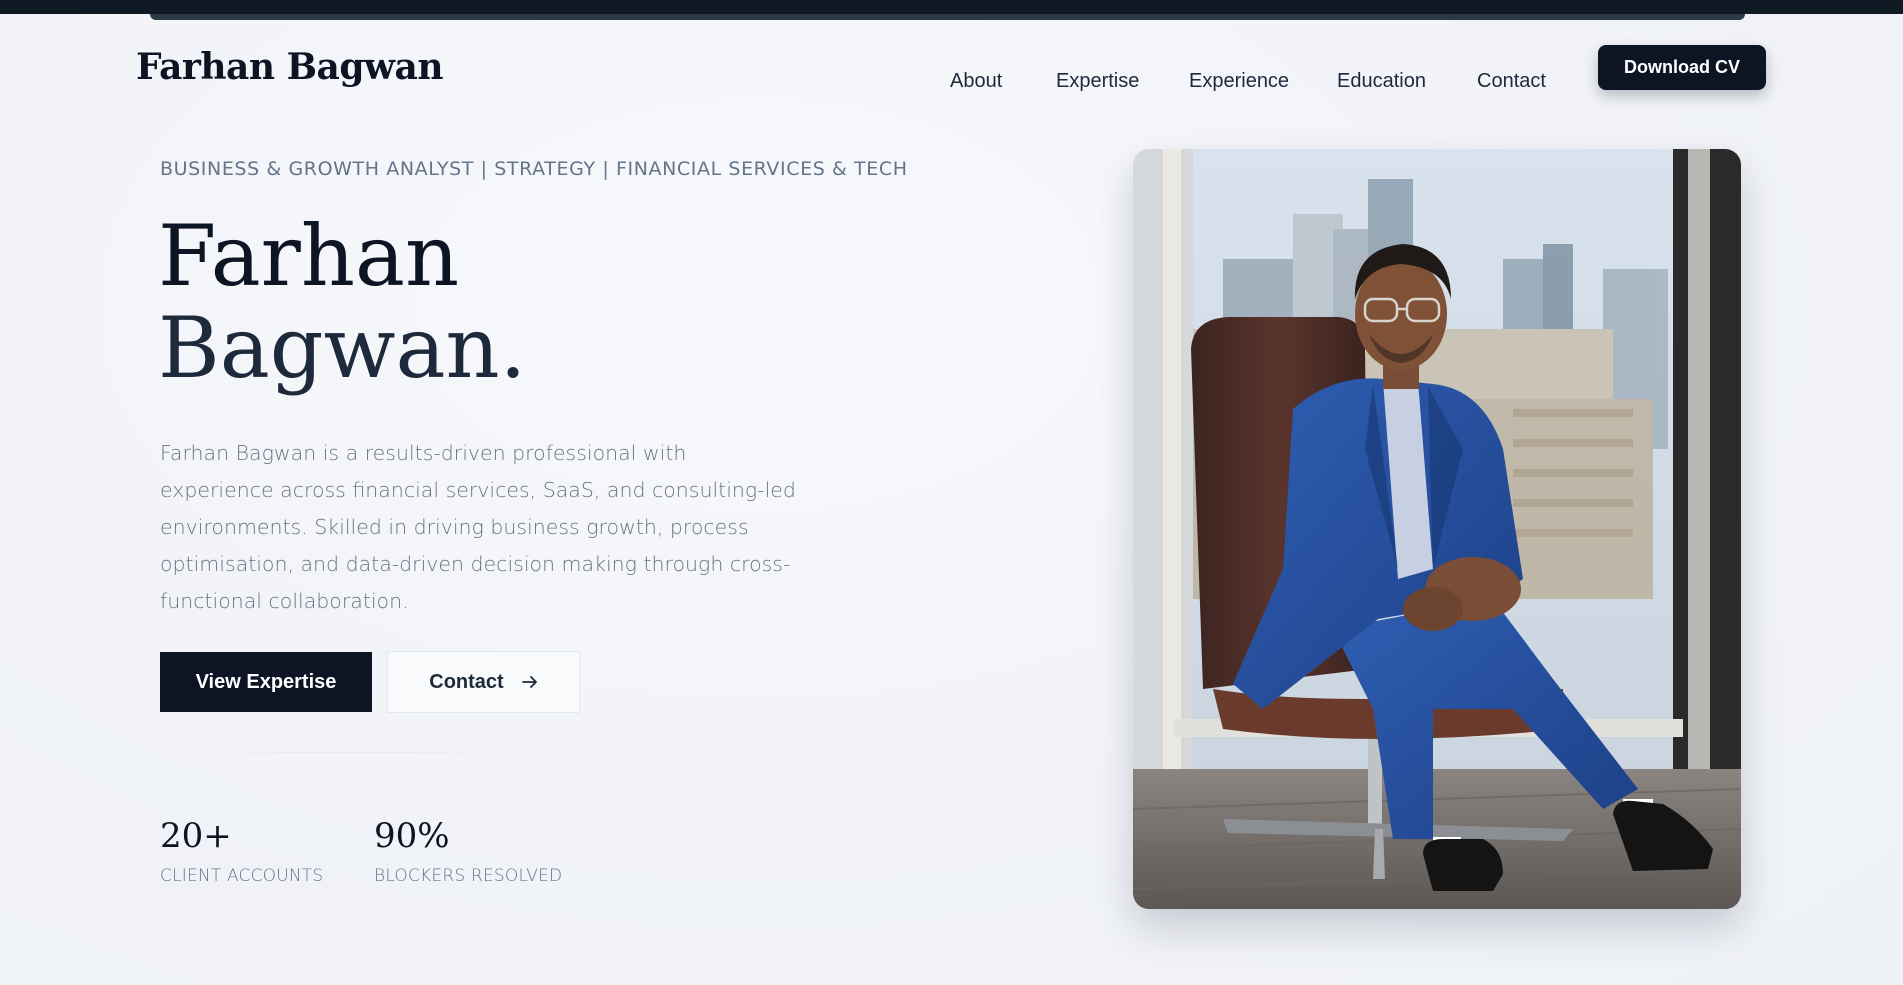 The height and width of the screenshot is (985, 1903). I want to click on nav-experience: Experience, so click(1239, 81).